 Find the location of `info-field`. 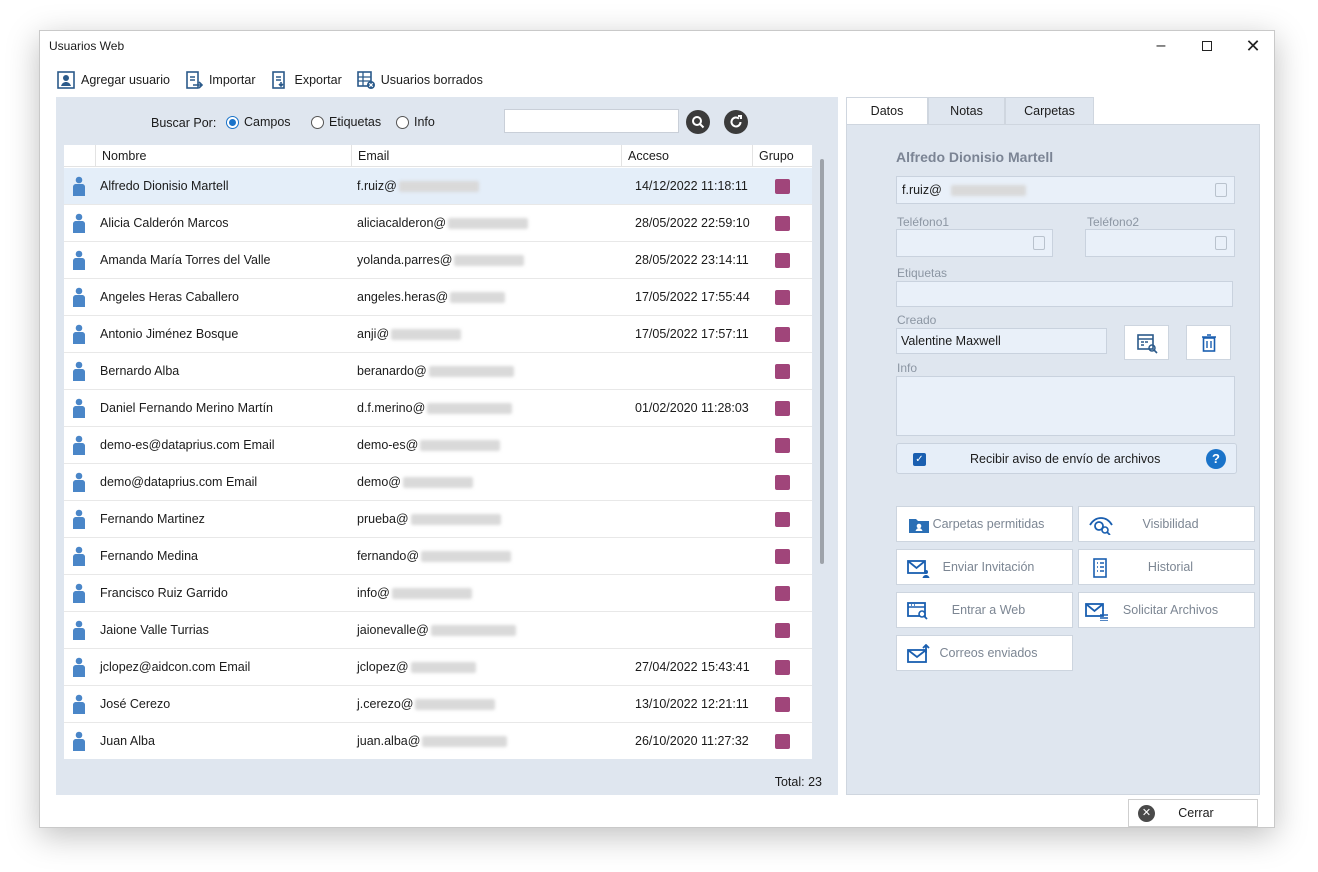

info-field is located at coordinates (1065, 406).